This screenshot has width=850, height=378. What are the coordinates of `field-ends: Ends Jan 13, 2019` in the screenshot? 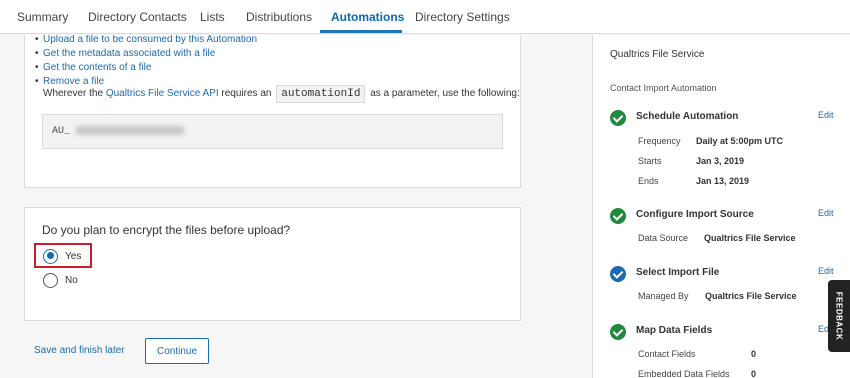 It's located at (694, 181).